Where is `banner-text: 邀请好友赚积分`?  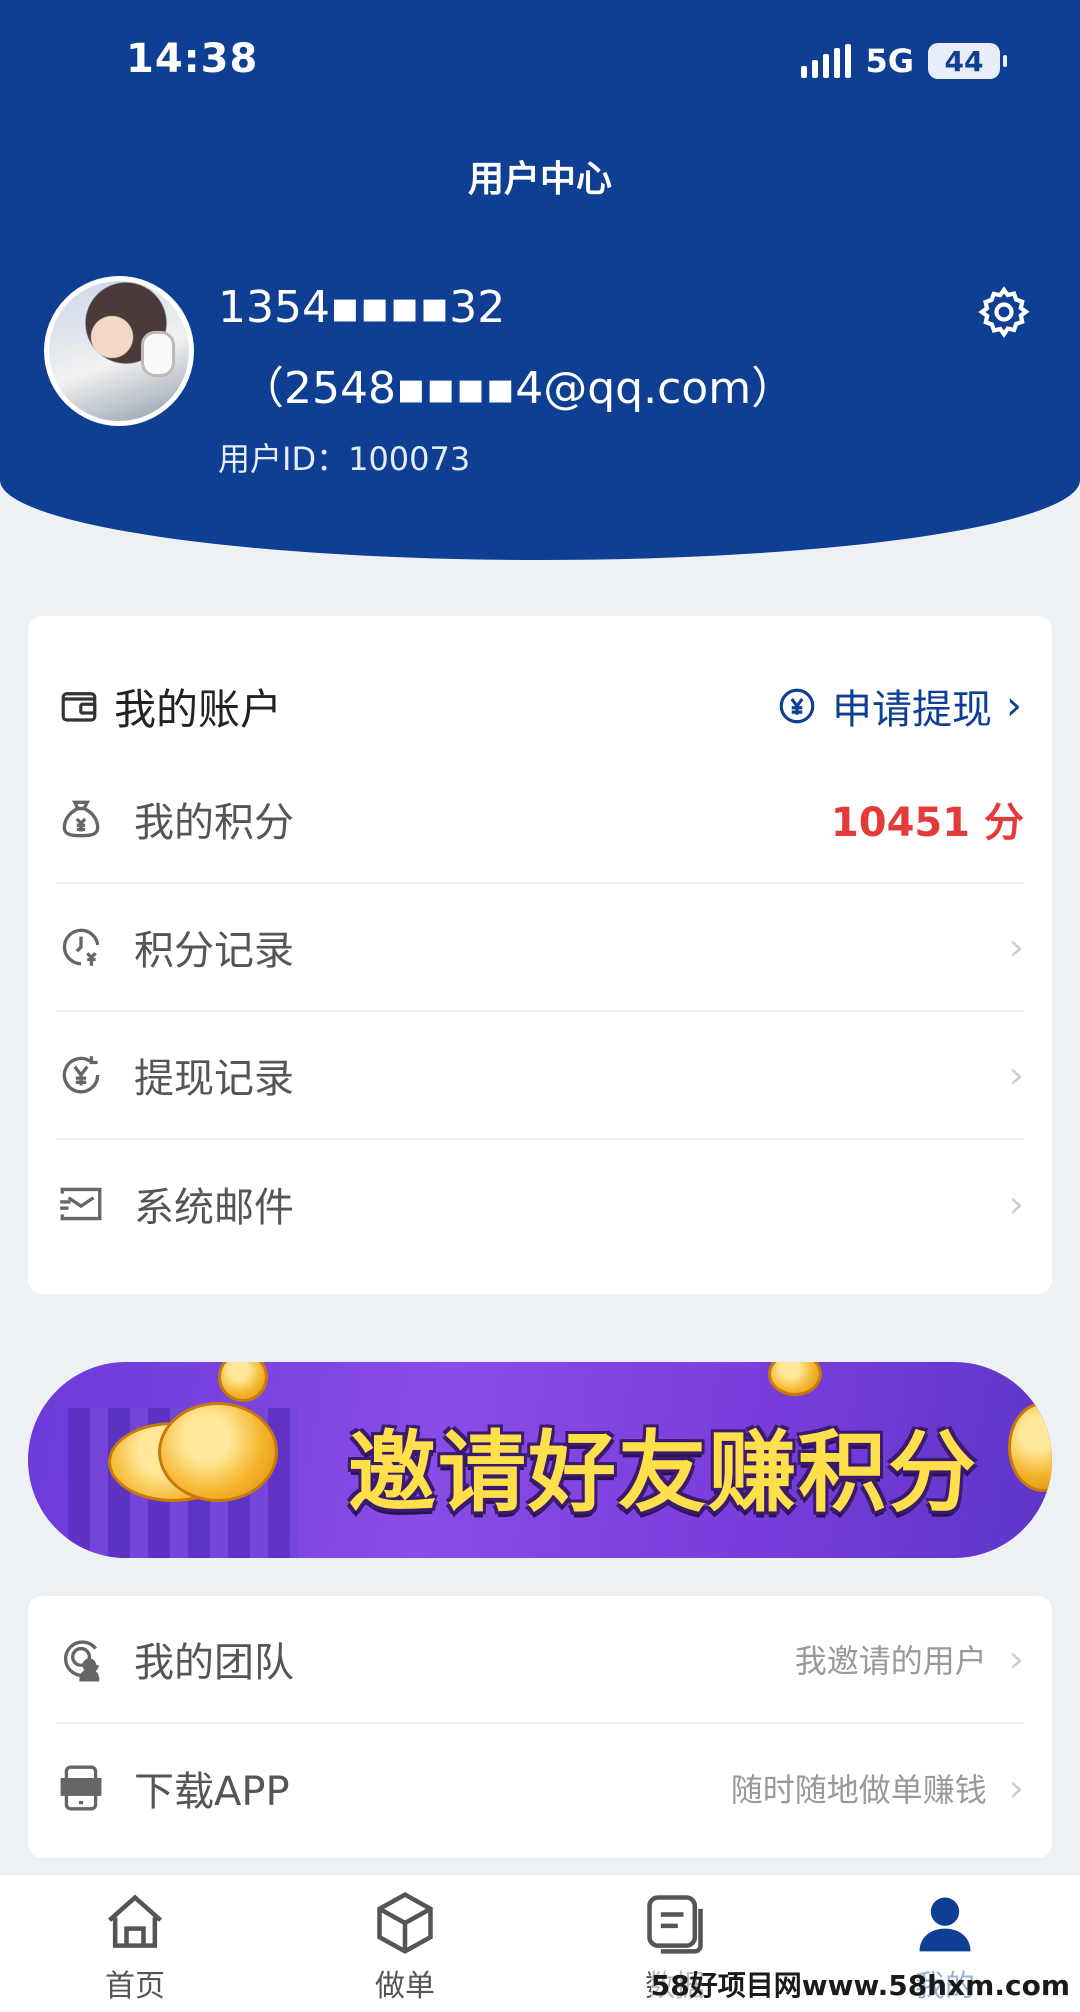
banner-text: 邀请好友赚积分 is located at coordinates (663, 1472).